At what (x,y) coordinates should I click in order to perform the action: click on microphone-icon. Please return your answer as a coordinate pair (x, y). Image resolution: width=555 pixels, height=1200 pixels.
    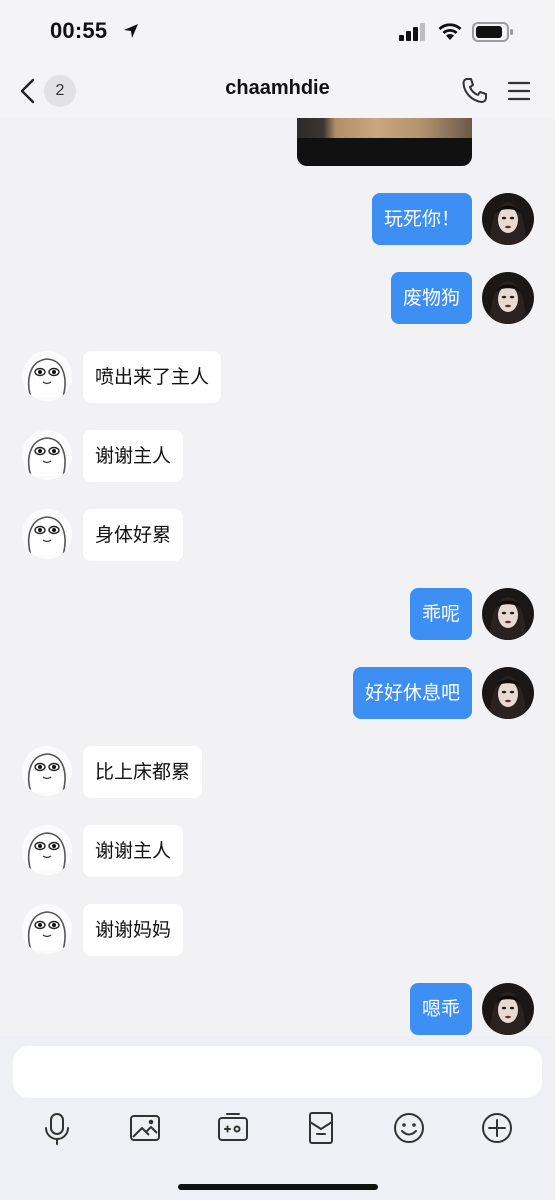
    Looking at the image, I should click on (57, 1128).